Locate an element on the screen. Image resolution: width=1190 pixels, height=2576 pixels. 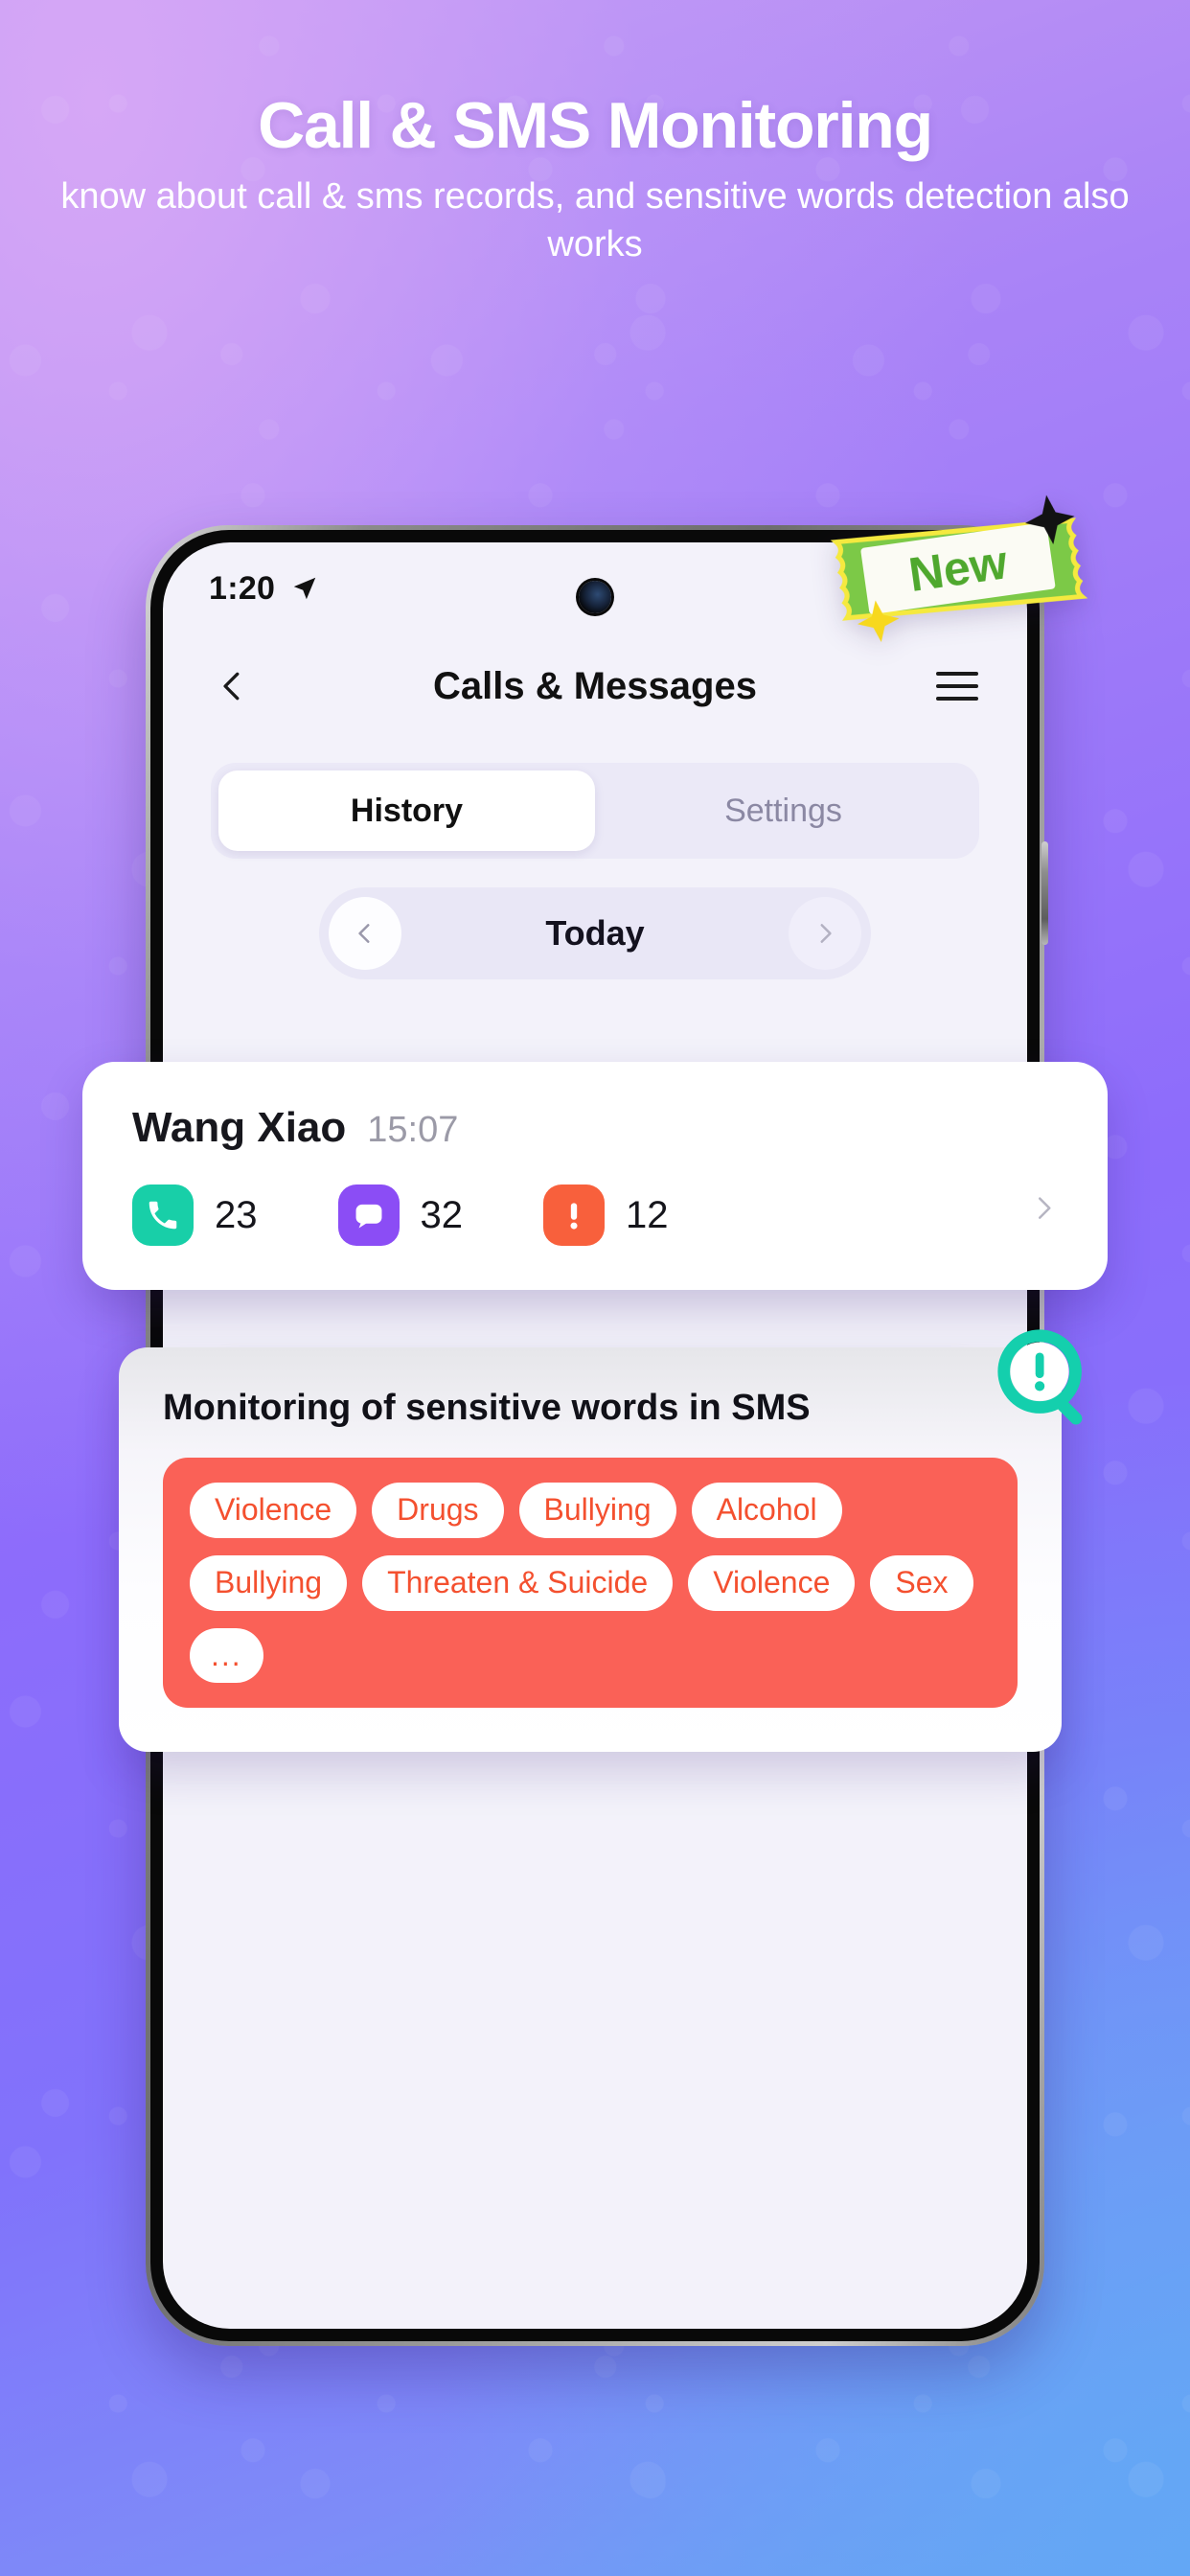
chevron-right-icon is located at coordinates (1043, 1210).